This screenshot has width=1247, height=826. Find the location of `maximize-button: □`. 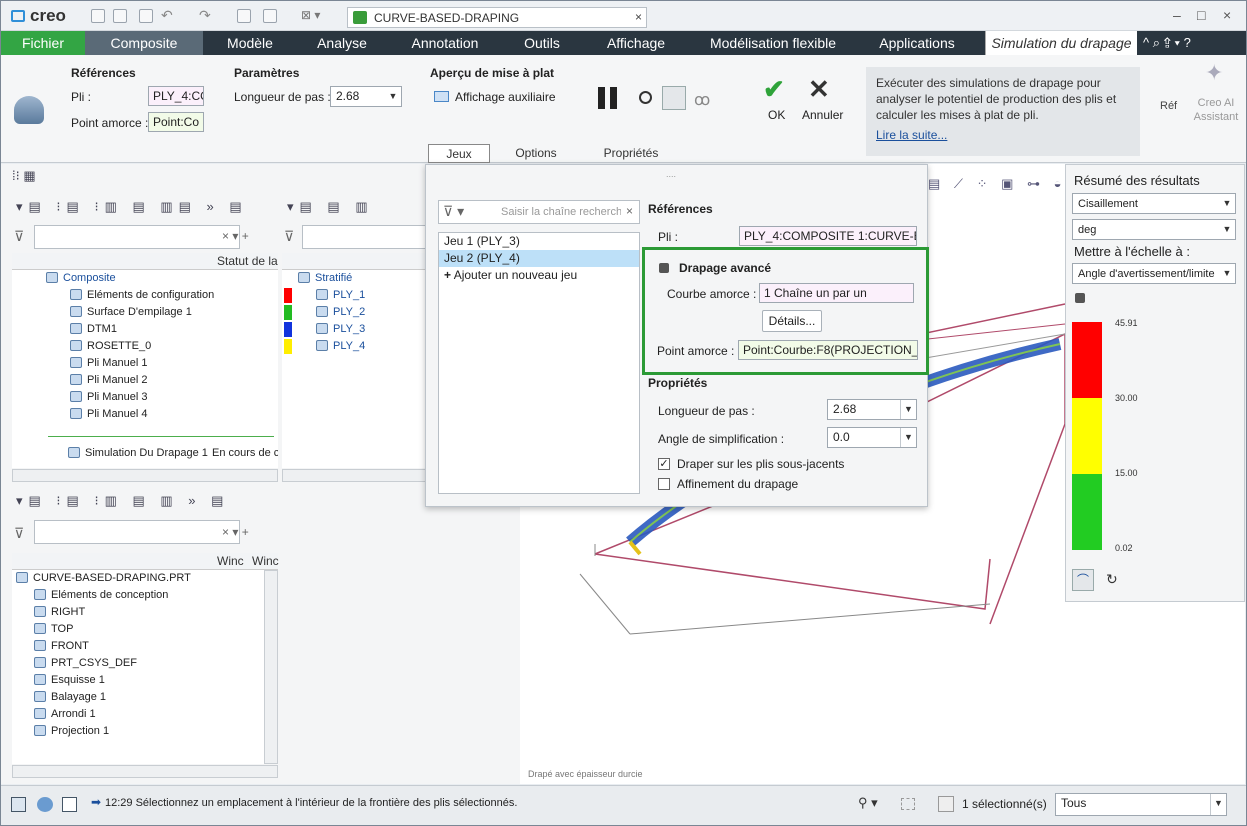

maximize-button: □ is located at coordinates (1201, 15).